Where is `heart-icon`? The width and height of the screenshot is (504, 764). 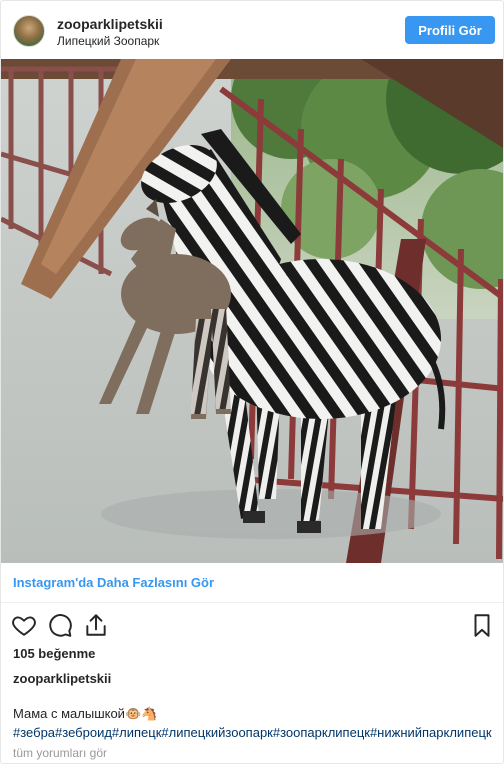 heart-icon is located at coordinates (24, 625).